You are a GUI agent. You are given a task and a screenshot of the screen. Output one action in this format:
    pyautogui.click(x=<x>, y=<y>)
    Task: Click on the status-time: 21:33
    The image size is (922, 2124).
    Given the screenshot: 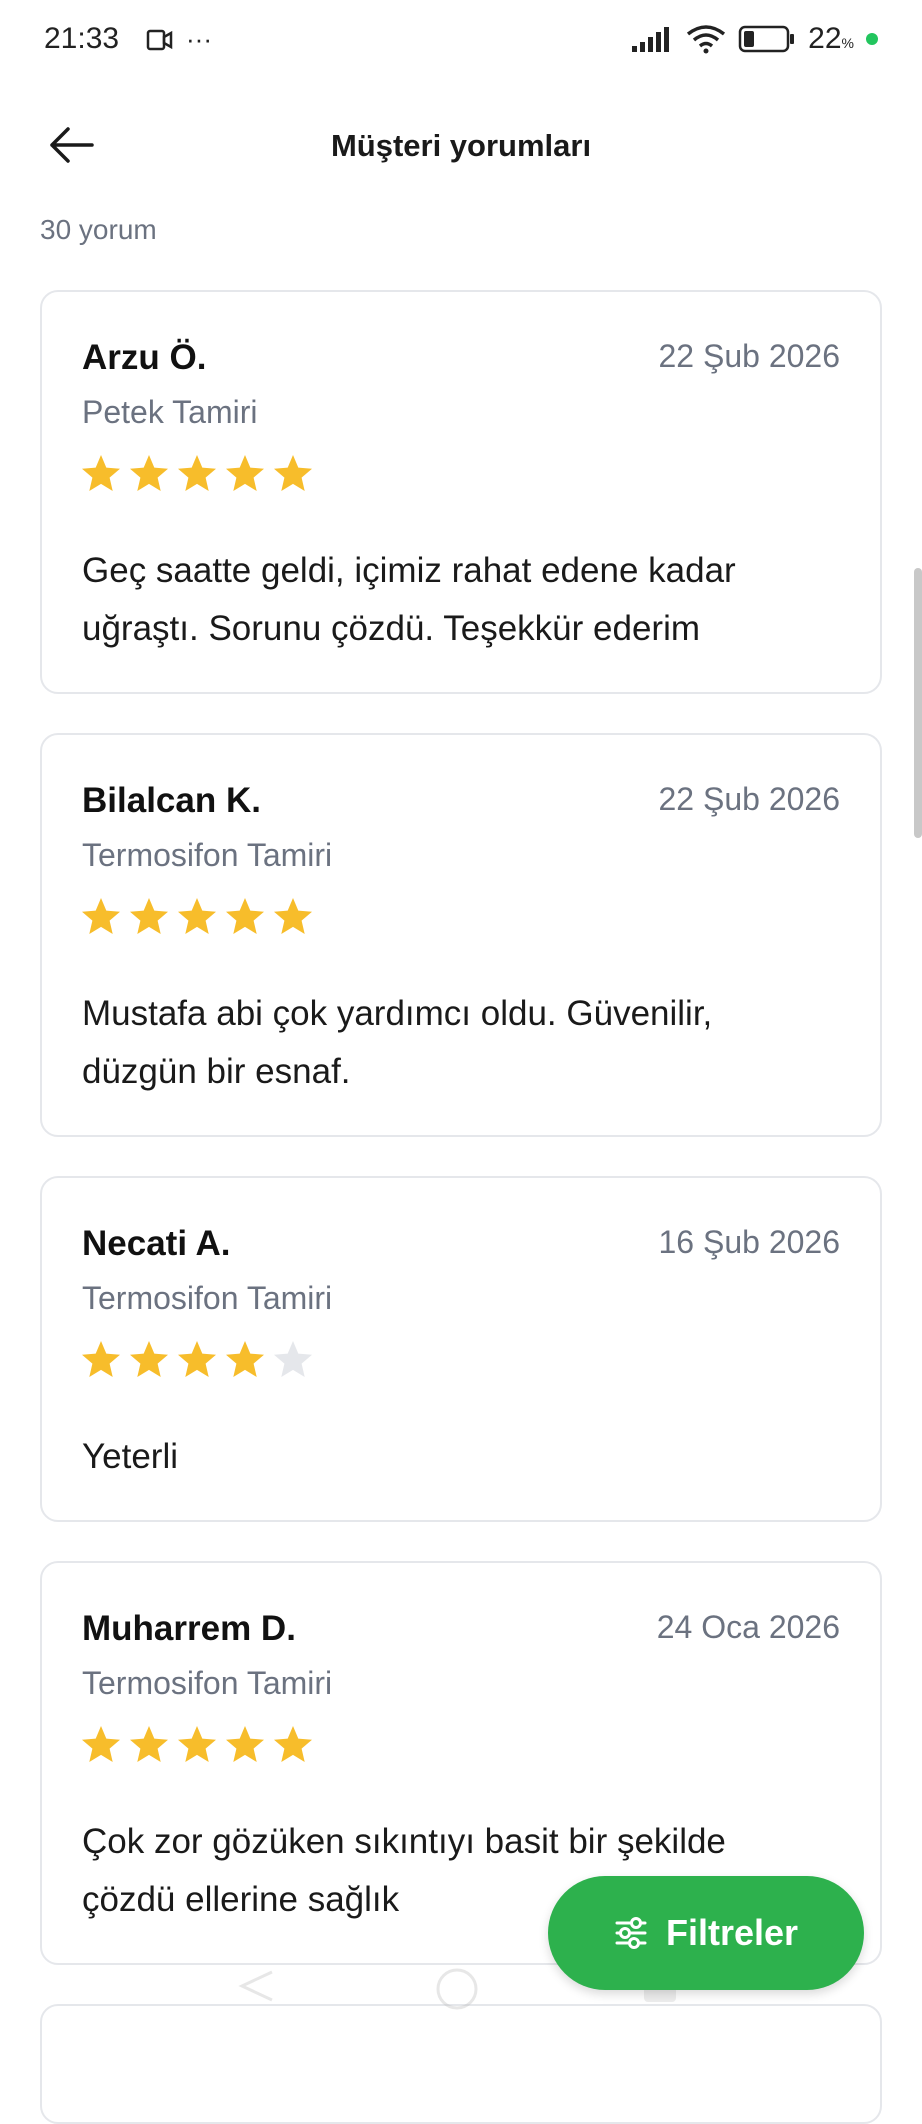 What is the action you would take?
    pyautogui.click(x=82, y=38)
    